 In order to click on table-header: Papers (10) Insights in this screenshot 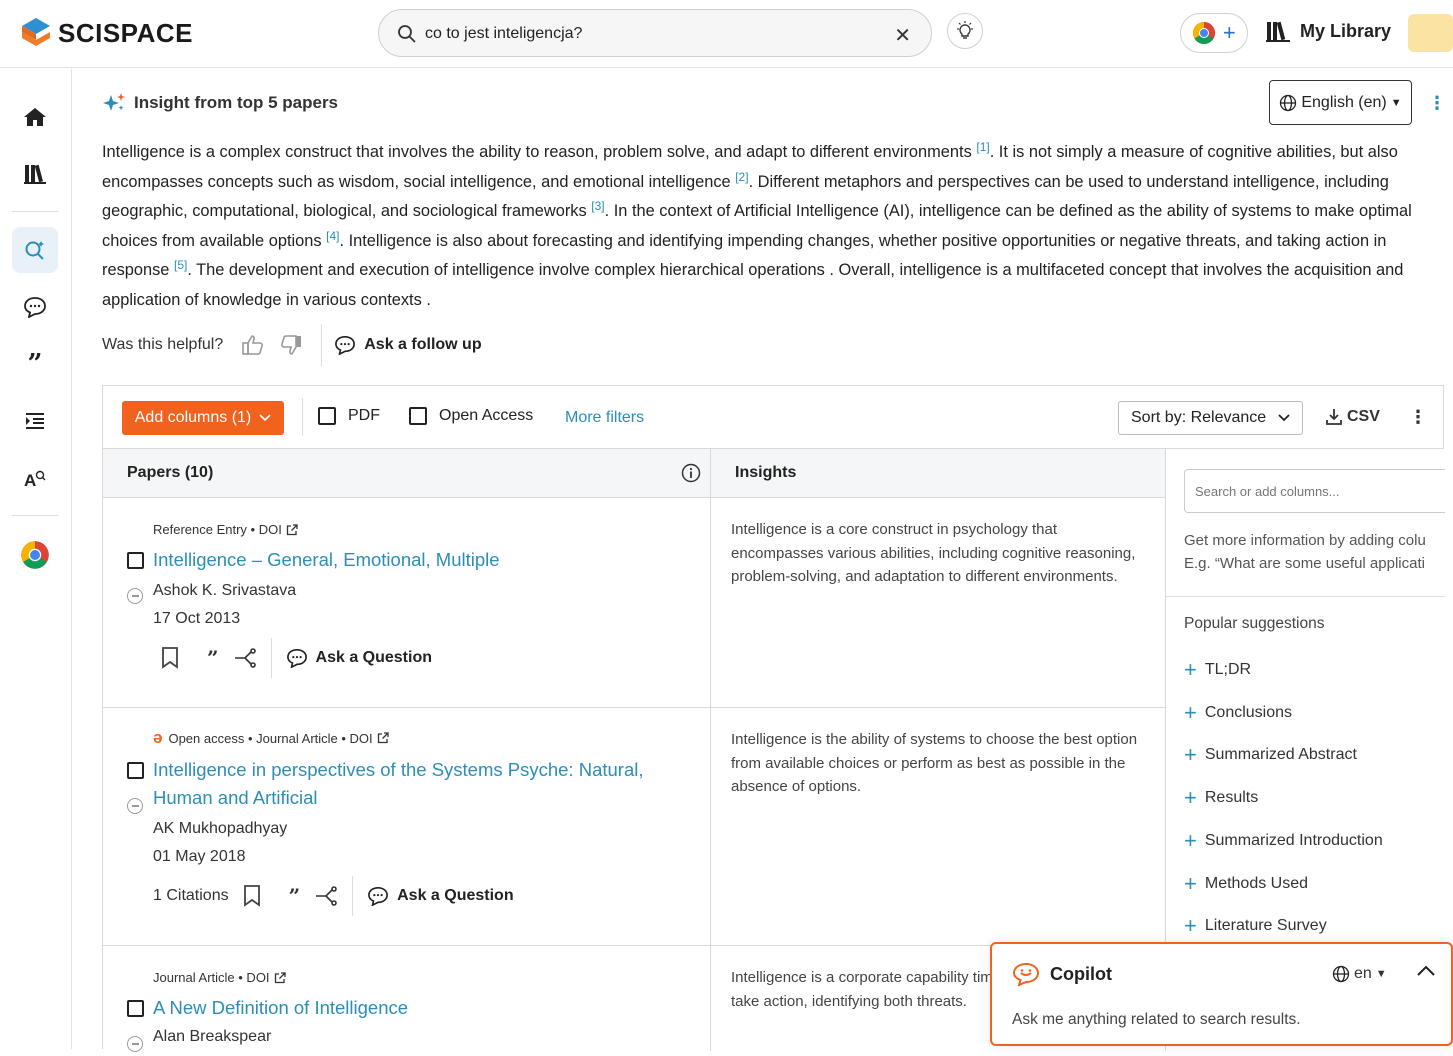, I will do `click(634, 473)`.